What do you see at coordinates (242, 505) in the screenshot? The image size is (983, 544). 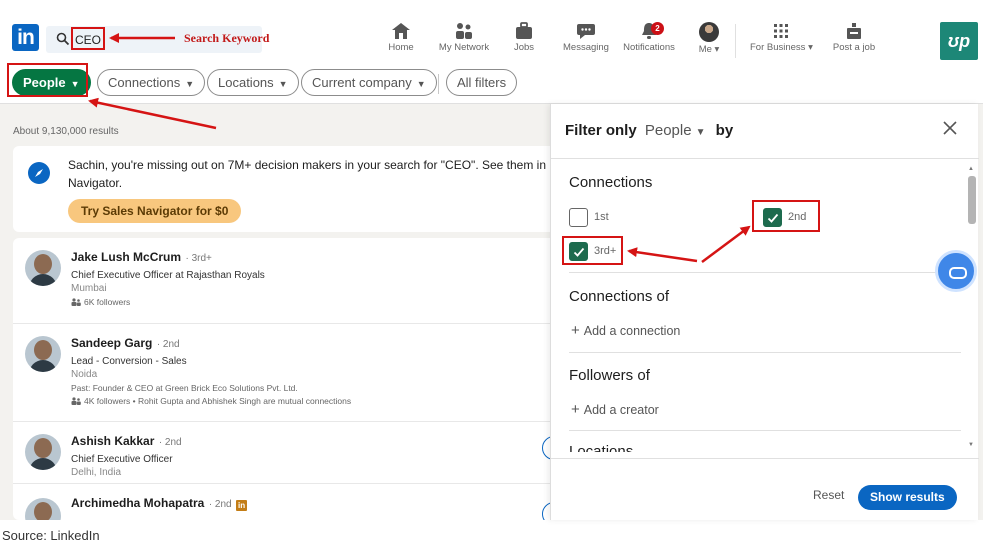 I see `linkedin-premium-icon: in` at bounding box center [242, 505].